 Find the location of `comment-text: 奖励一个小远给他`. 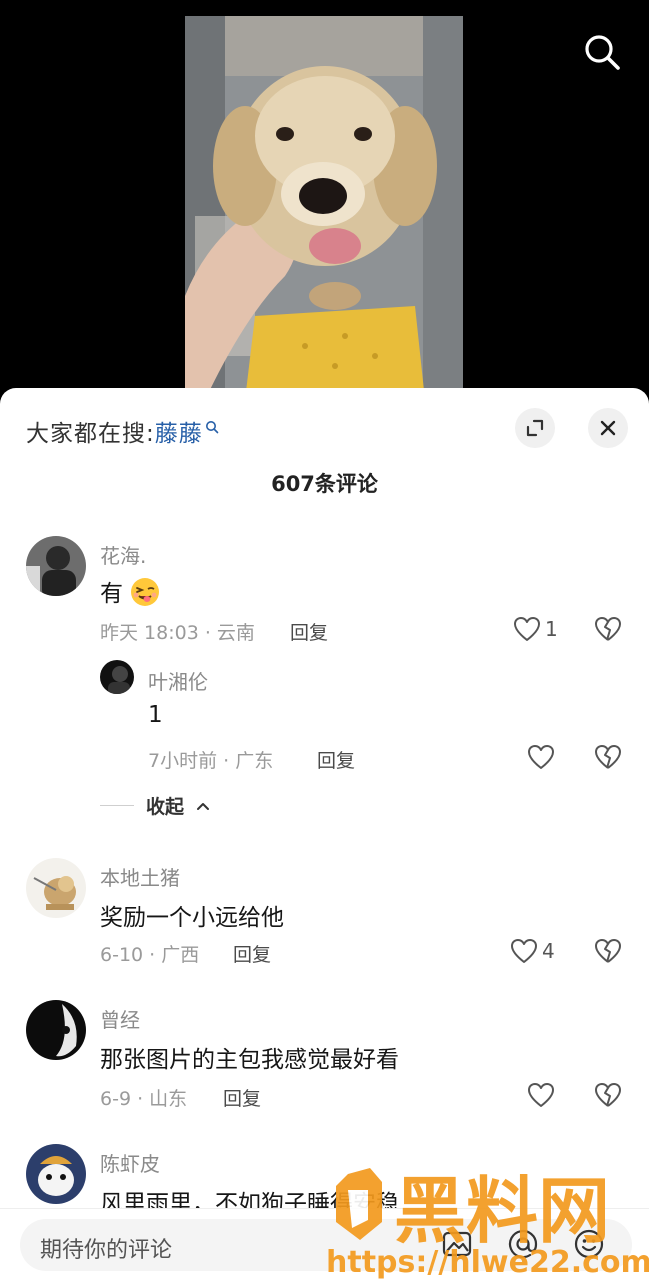

comment-text: 奖励一个小远给他 is located at coordinates (192, 918).